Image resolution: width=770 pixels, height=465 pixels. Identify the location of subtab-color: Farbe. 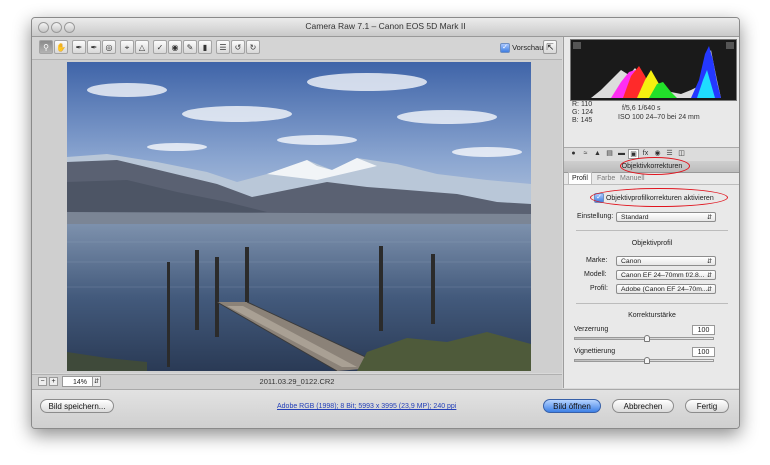
(606, 178).